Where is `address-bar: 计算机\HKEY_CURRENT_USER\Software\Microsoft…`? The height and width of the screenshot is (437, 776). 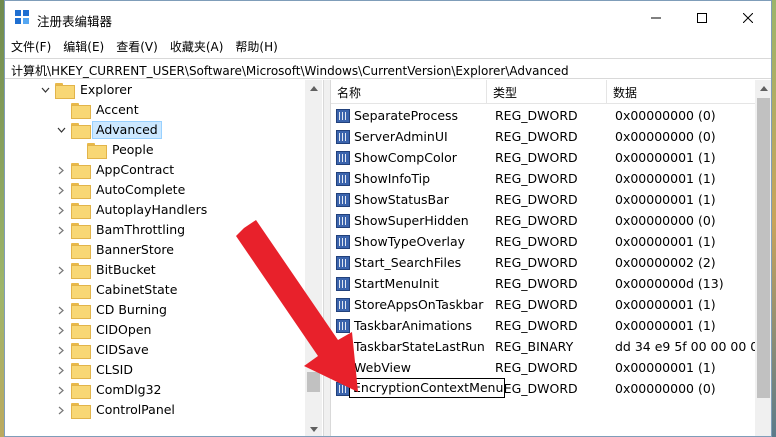
address-bar: 计算机\HKEY_CURRENT_USER\Software\Microsoft… is located at coordinates (388, 68).